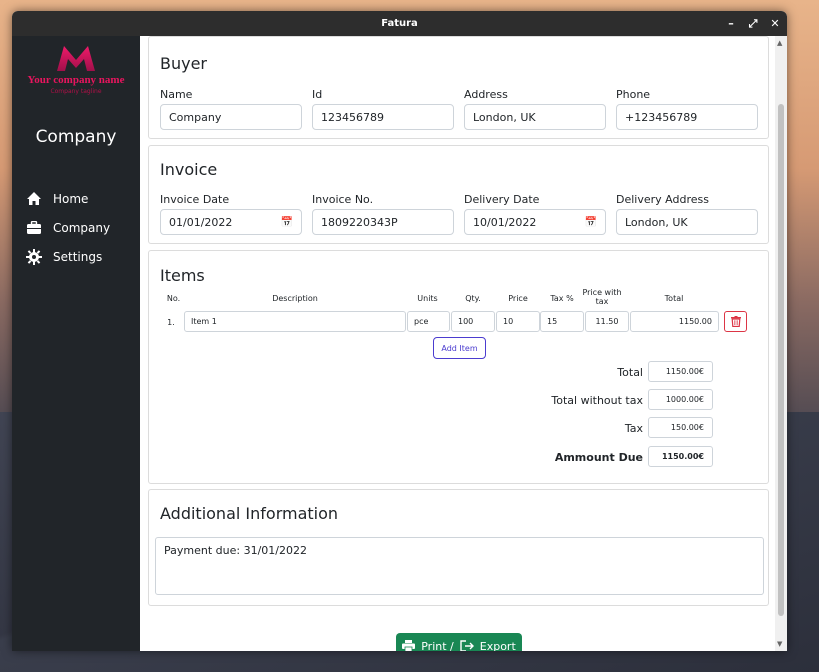 The width and height of the screenshot is (819, 672). I want to click on add-item-button: Add Item, so click(459, 348).